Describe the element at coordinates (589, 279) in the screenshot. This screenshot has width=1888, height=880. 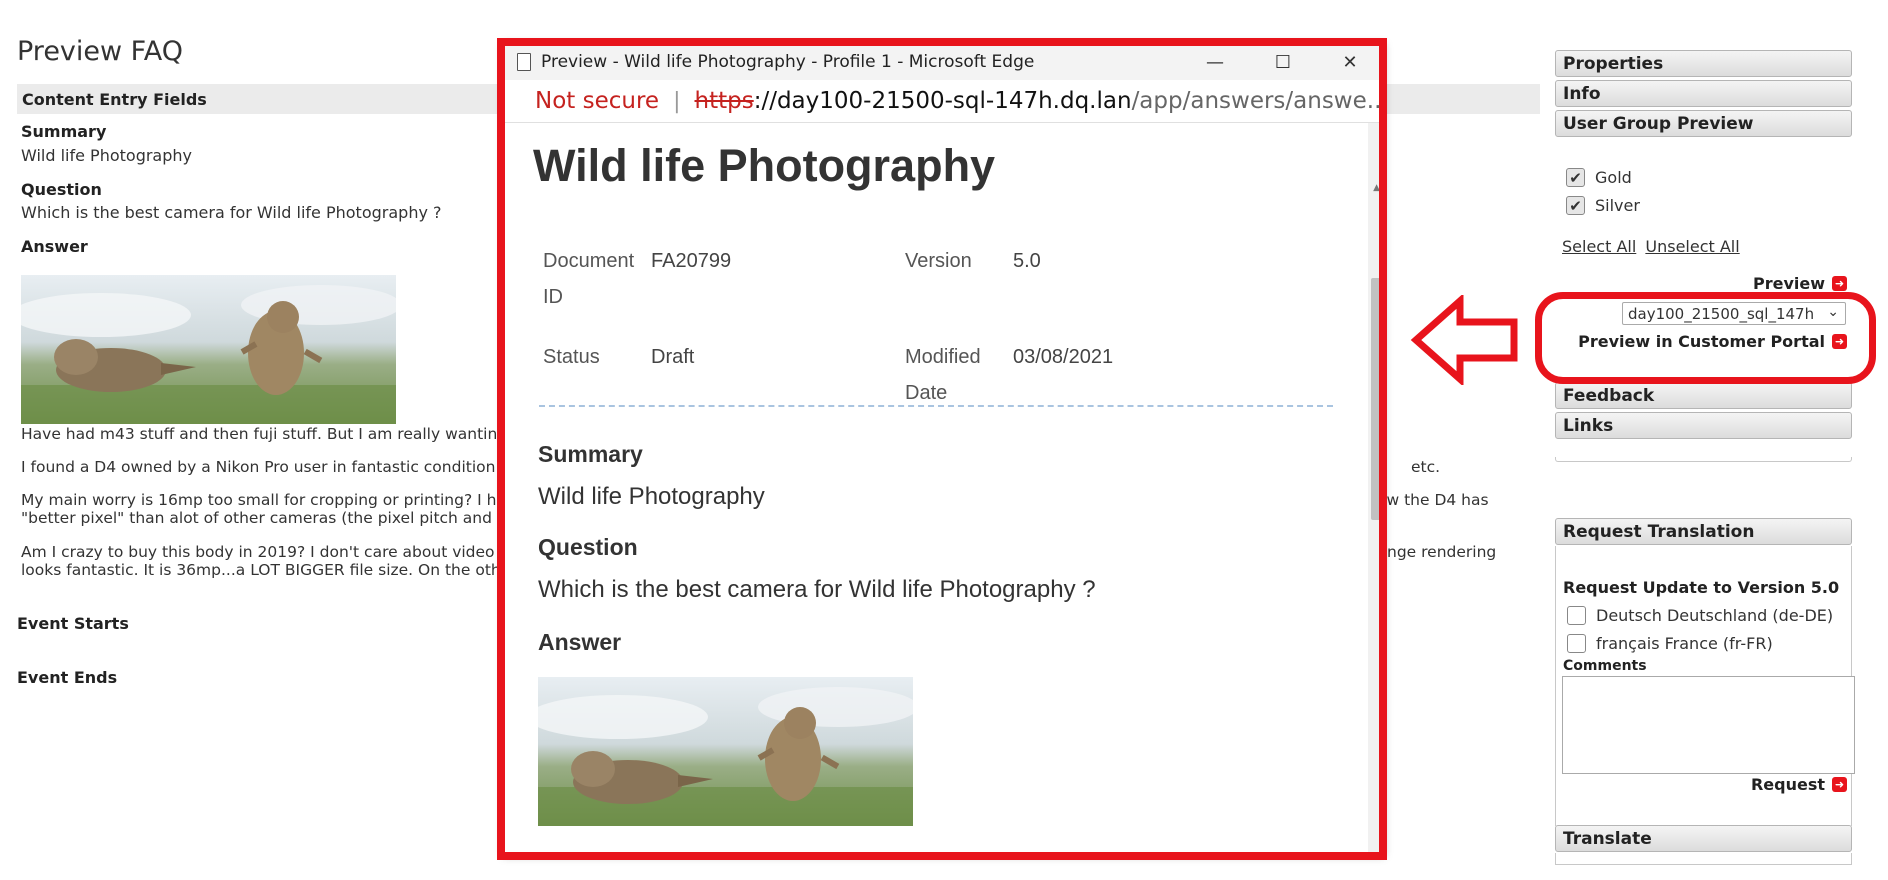
I see `document-id-label: Document ID` at that location.